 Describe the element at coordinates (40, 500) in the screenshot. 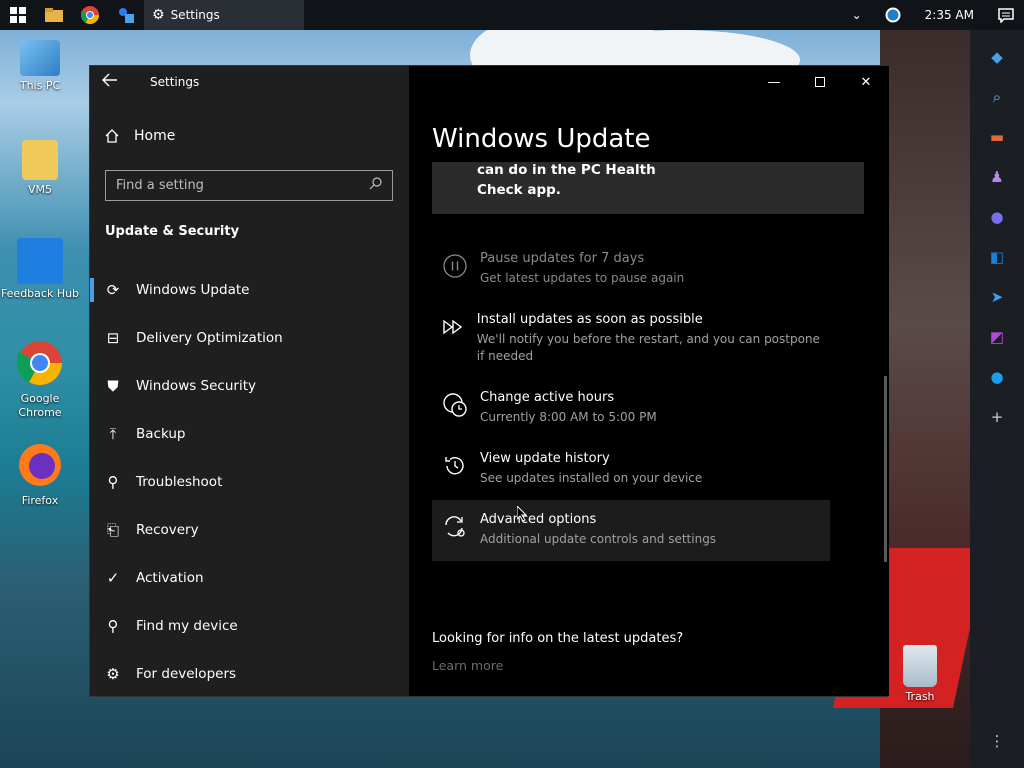

I see `desktop-icon-label: Firefox` at that location.